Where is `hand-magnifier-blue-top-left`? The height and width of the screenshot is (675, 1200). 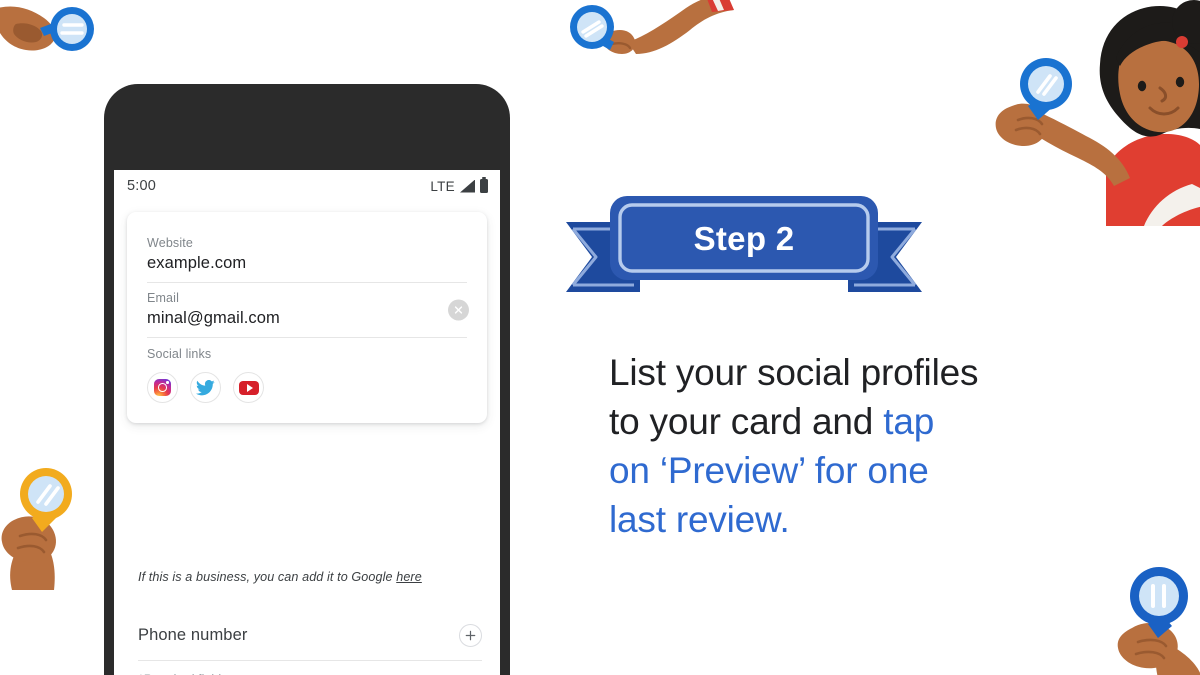 hand-magnifier-blue-top-left is located at coordinates (52, 33).